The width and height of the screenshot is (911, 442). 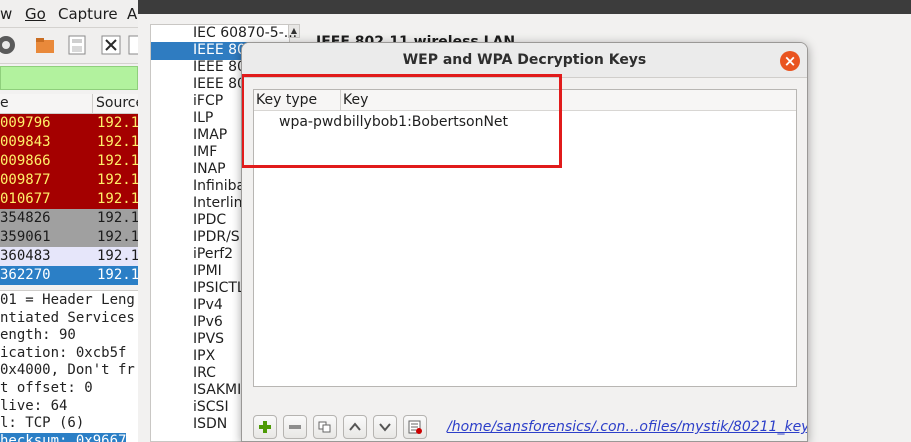 What do you see at coordinates (69, 123) in the screenshot?
I see `packet-row: 009796 192.1` at bounding box center [69, 123].